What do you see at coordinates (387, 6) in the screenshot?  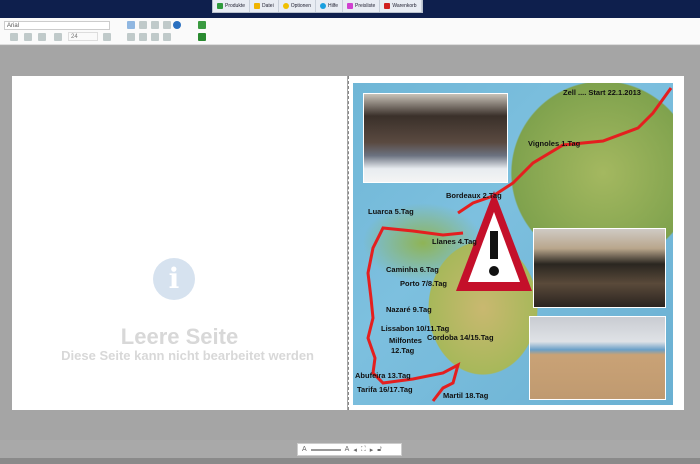 I see `cart-icon` at bounding box center [387, 6].